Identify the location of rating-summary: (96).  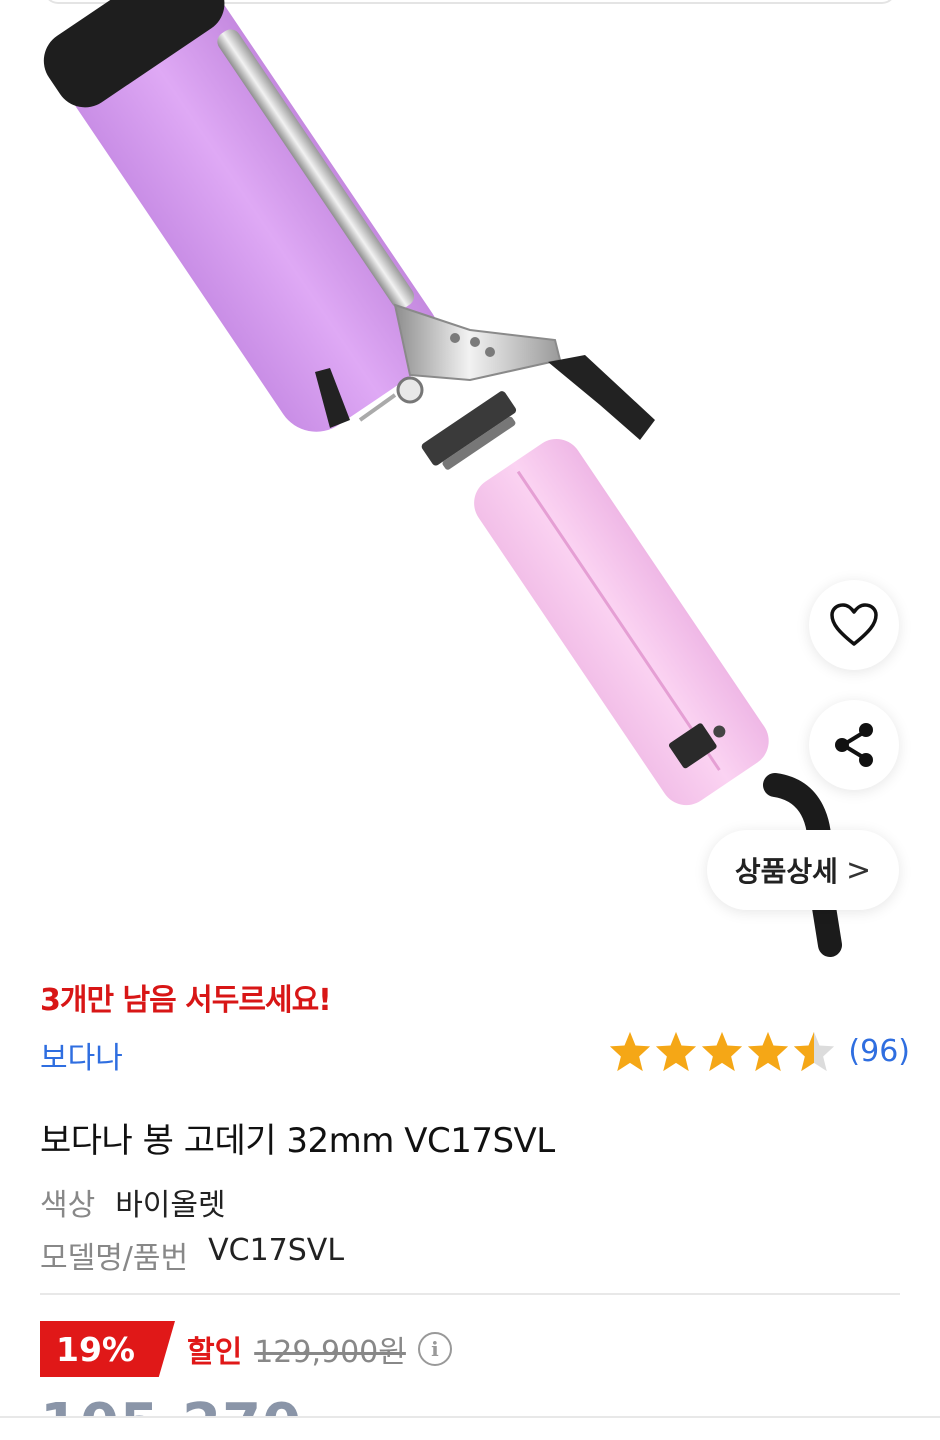
(759, 1051).